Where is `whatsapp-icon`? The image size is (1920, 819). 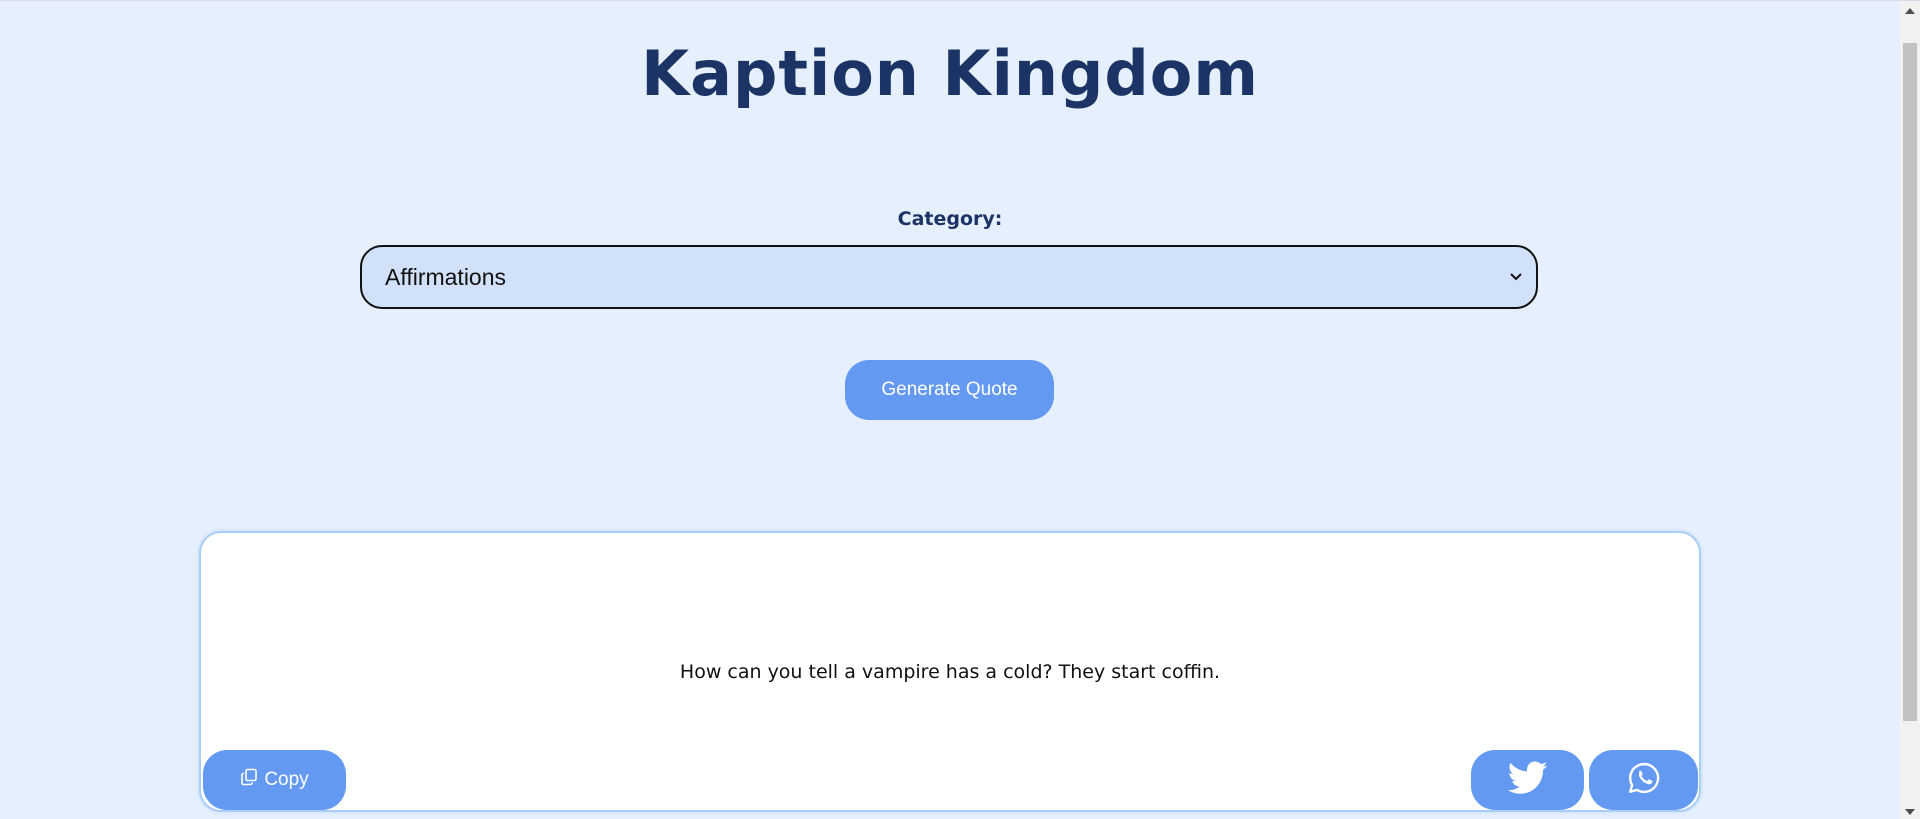 whatsapp-icon is located at coordinates (1644, 780).